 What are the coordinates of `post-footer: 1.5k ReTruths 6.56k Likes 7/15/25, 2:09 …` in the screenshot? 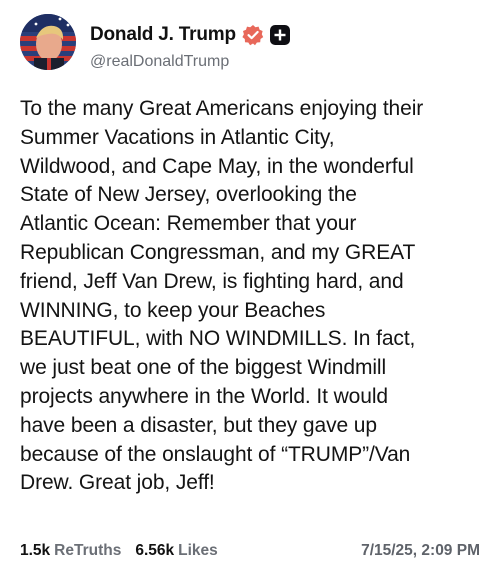 It's located at (250, 553).